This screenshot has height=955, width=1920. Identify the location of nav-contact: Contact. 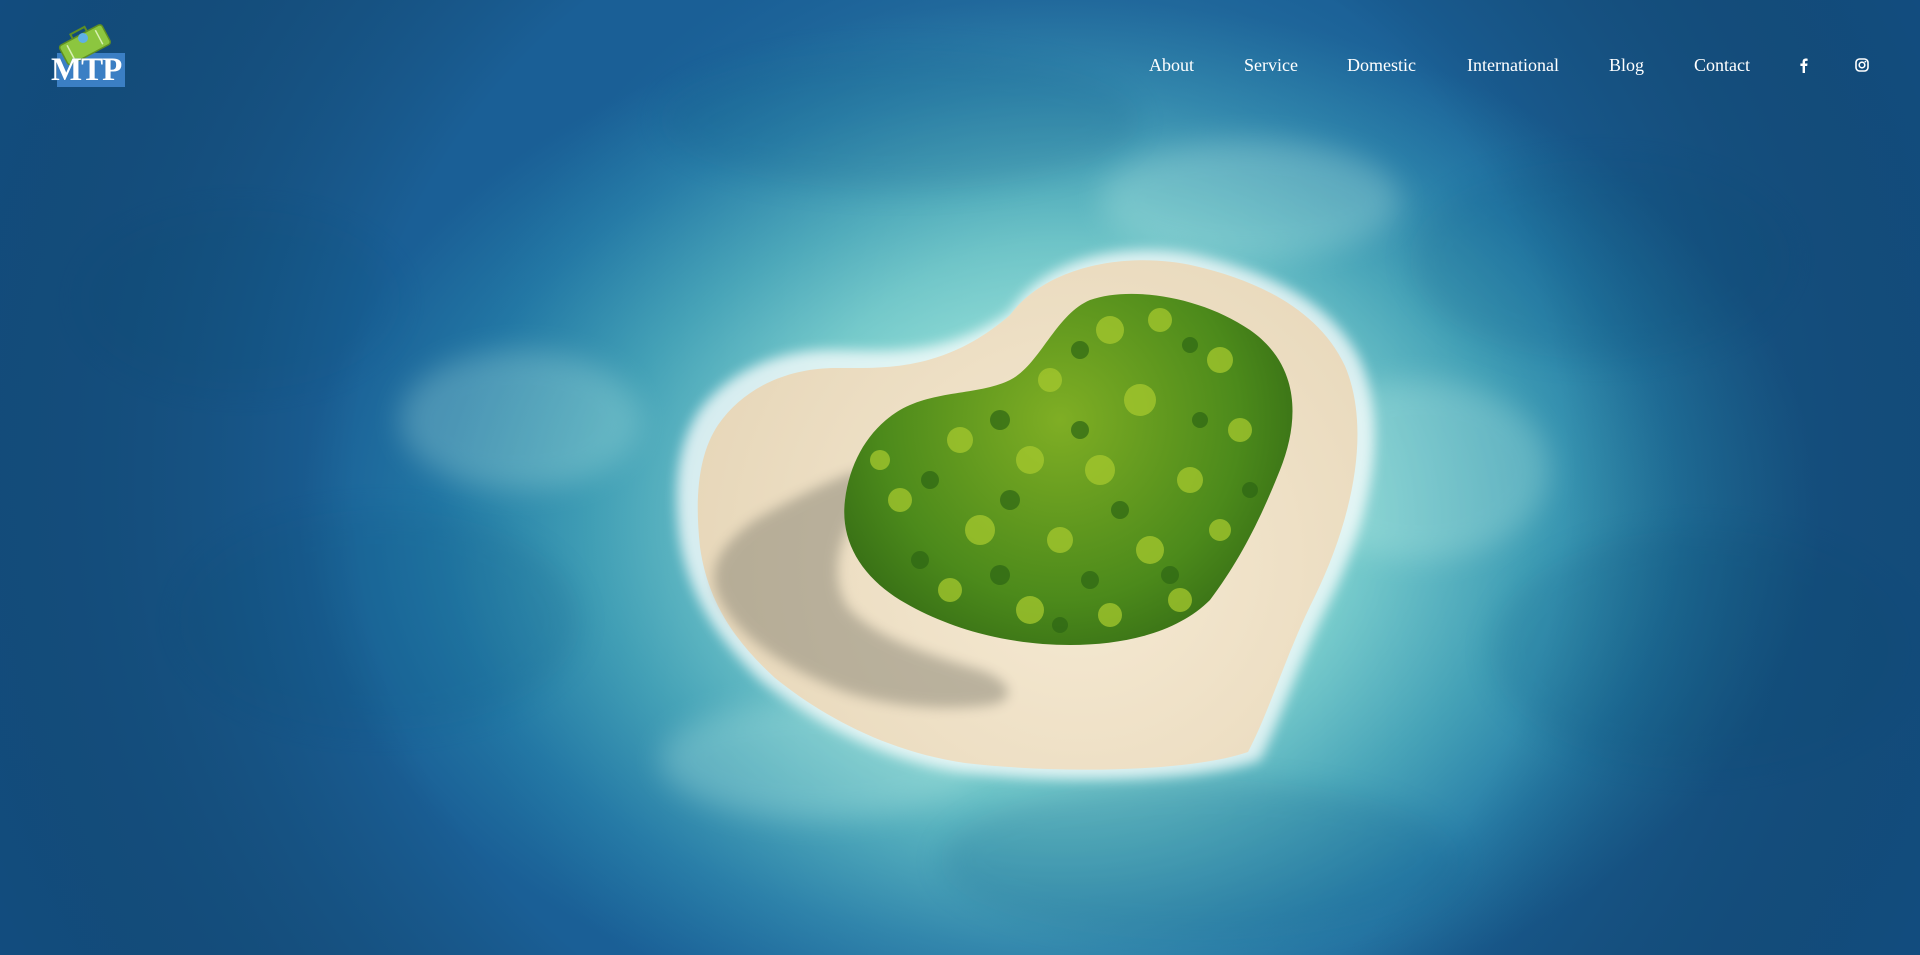
(1722, 65).